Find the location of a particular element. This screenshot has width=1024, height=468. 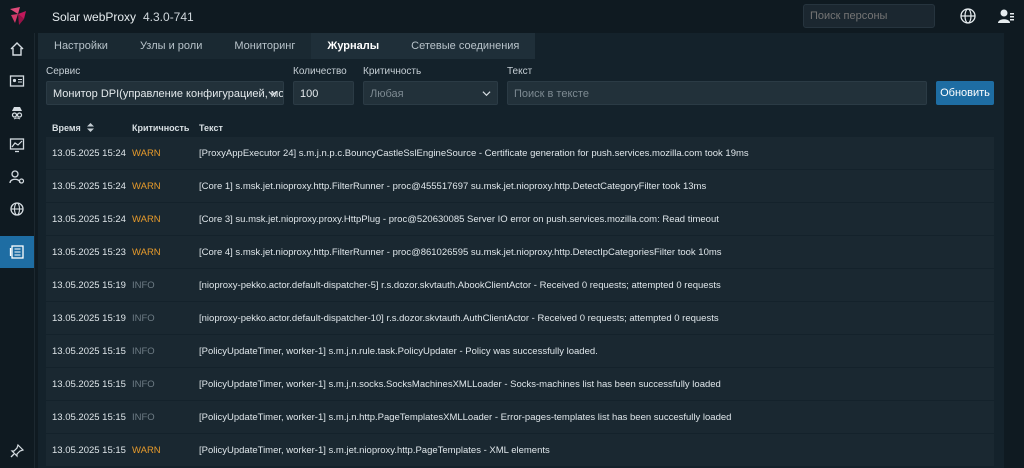

sidebar-item-monitoring is located at coordinates (17, 145).